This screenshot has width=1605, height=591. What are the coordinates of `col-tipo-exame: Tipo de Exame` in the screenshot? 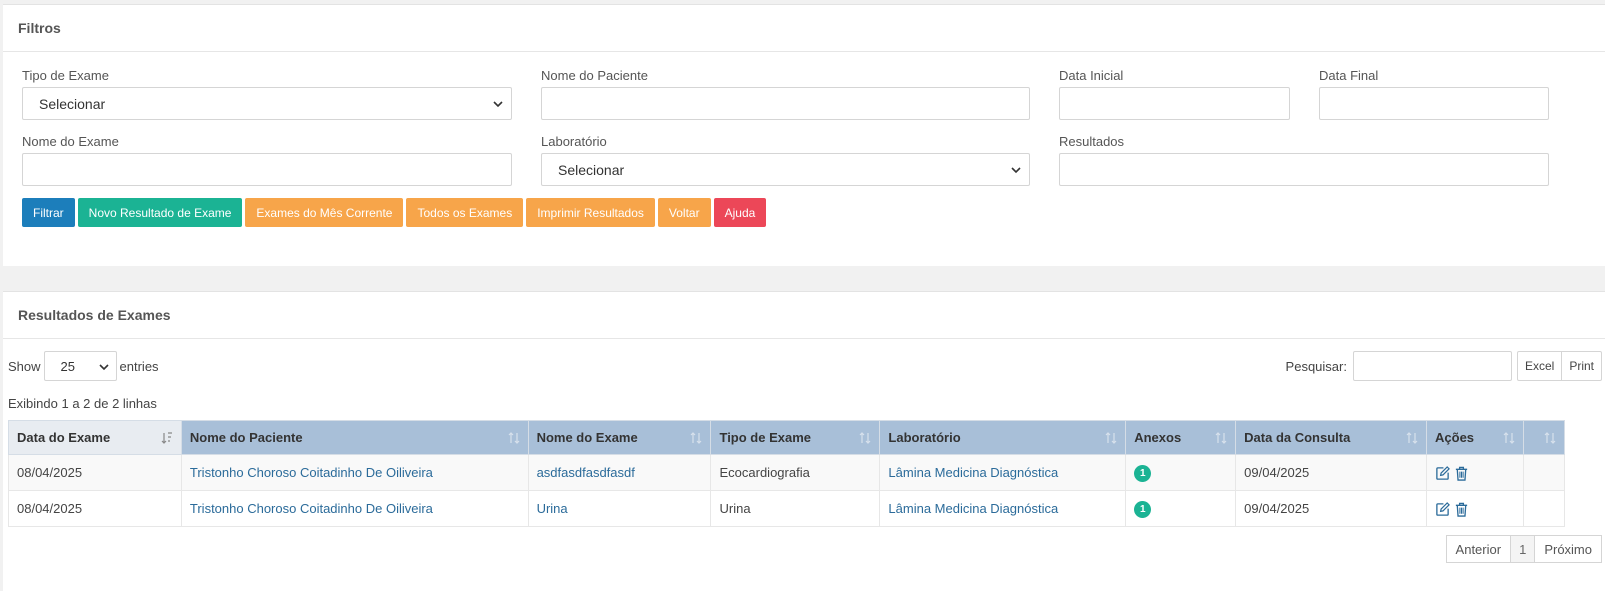 It's located at (795, 437).